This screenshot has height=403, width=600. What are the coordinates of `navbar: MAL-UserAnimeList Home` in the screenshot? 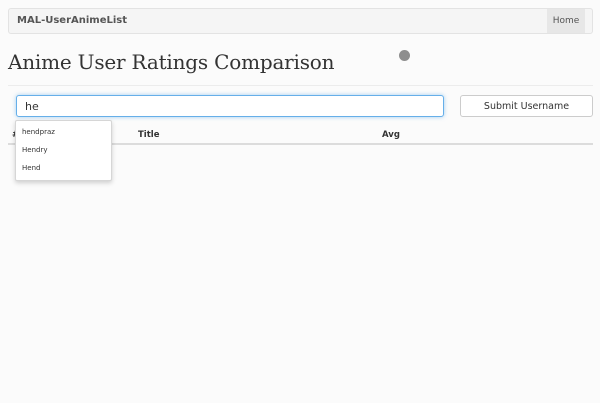 It's located at (300, 21).